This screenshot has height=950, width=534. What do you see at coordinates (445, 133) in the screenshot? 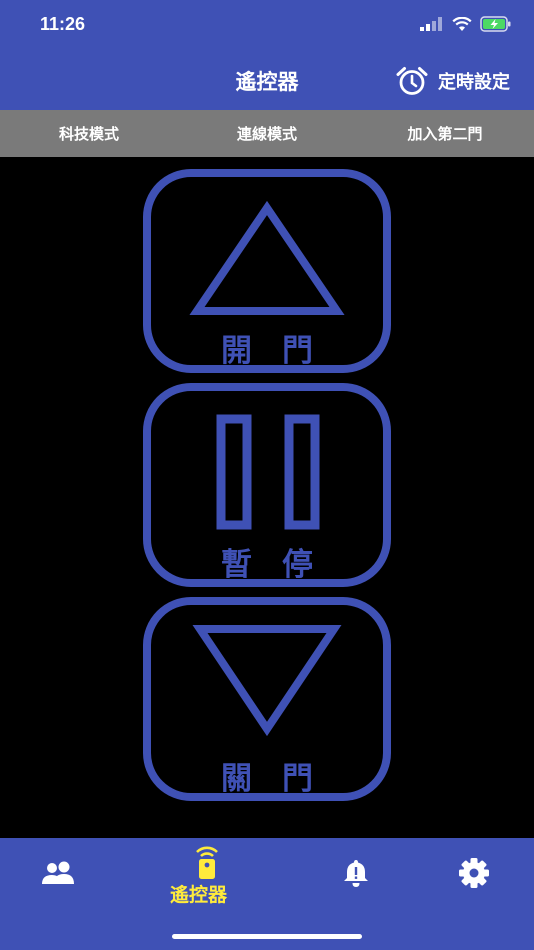
I see `add-second-door-tab: 加入第二門` at bounding box center [445, 133].